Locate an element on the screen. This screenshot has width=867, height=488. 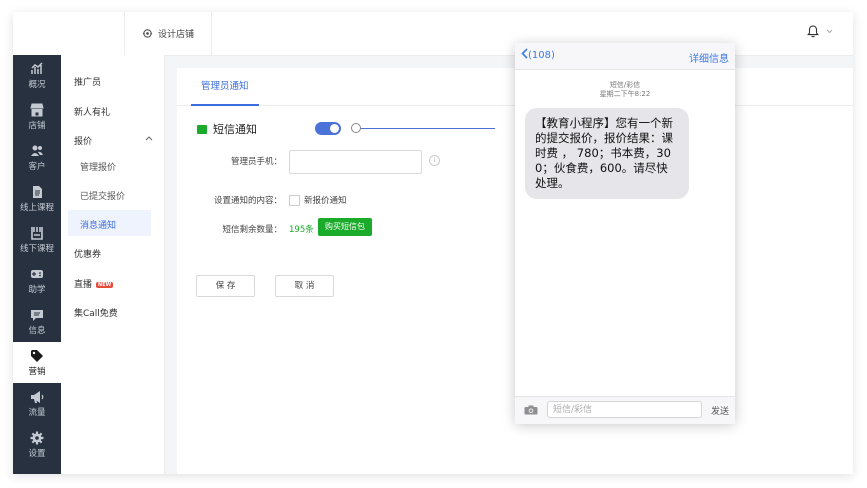
nav-label: 营销 is located at coordinates (37, 371).